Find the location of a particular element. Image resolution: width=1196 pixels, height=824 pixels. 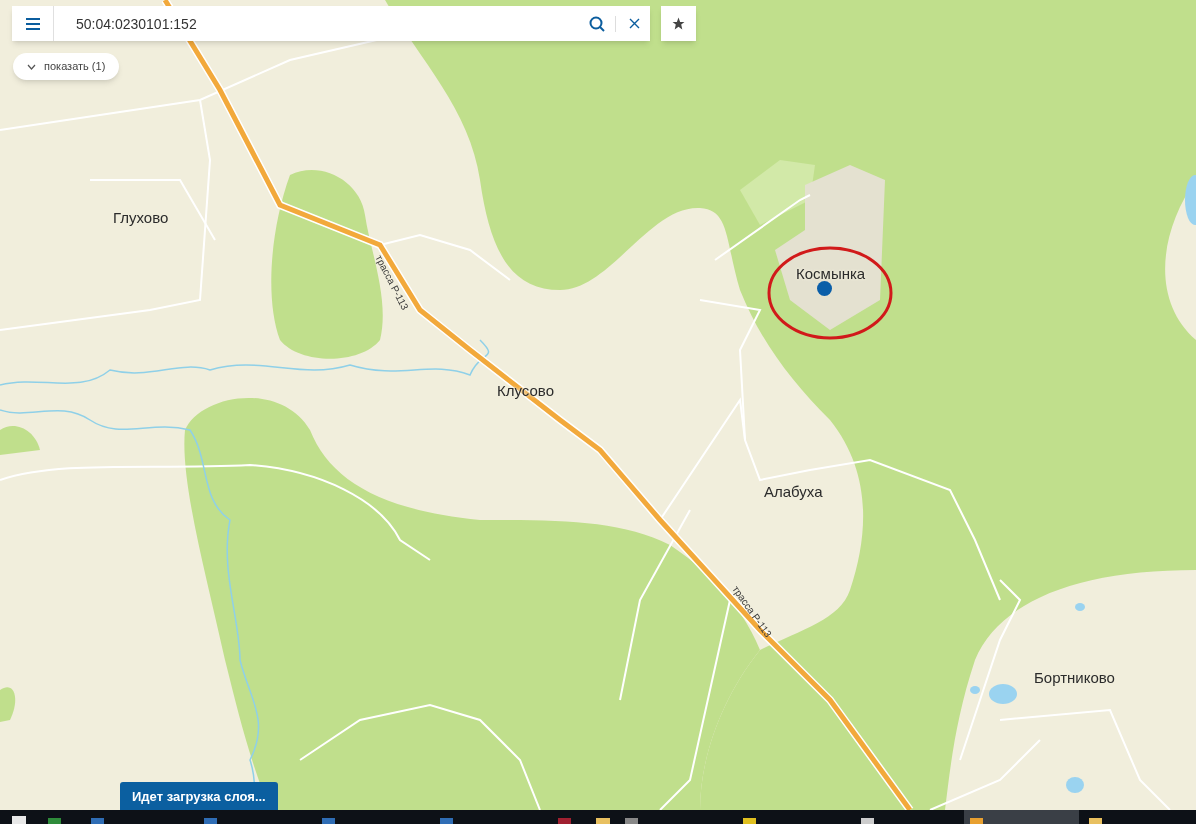

chevron-down-icon is located at coordinates (31, 66).